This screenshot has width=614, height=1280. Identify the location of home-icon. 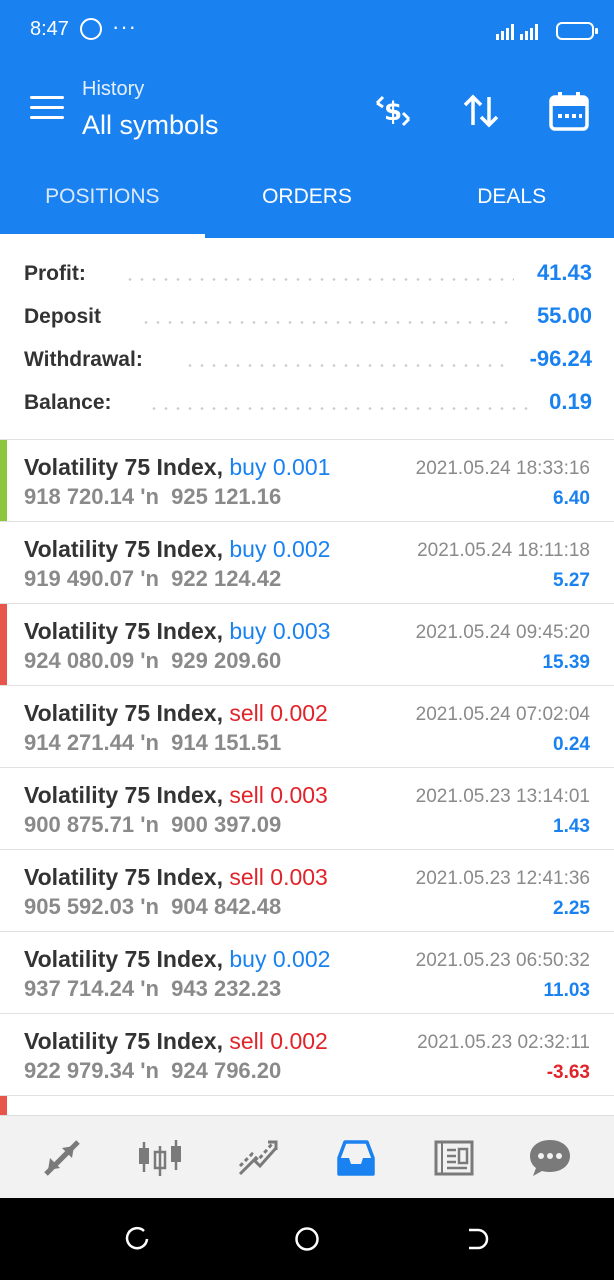
(307, 1239).